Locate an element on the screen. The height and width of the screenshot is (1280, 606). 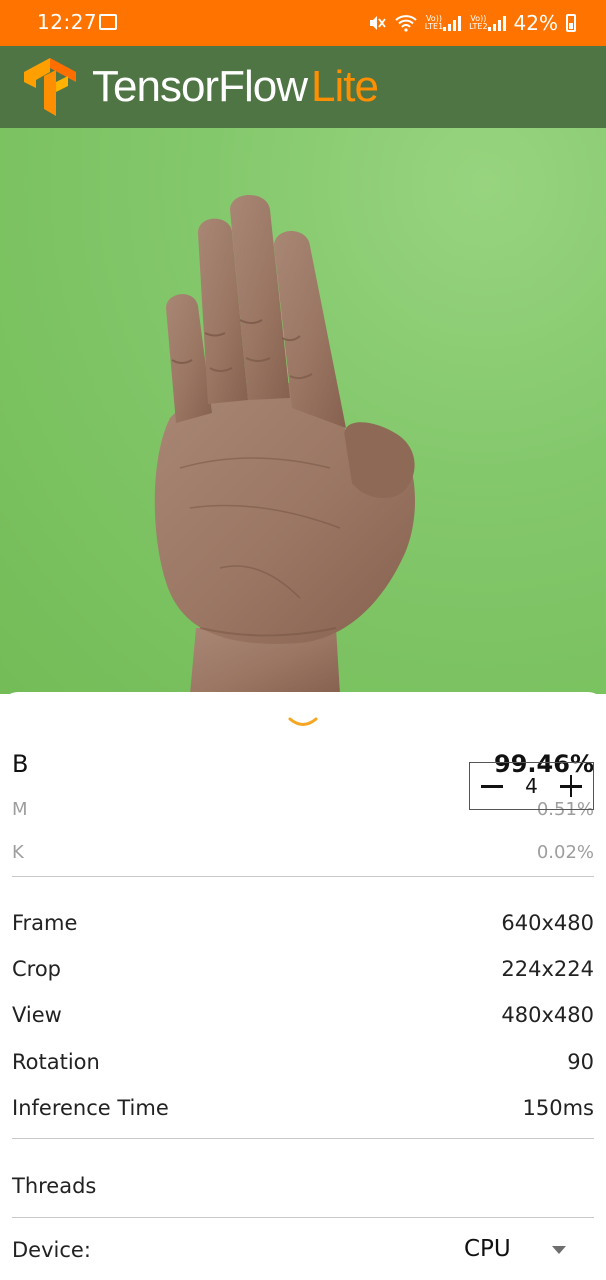
sim2-signal: Vo)) LTE2 is located at coordinates (487, 23).